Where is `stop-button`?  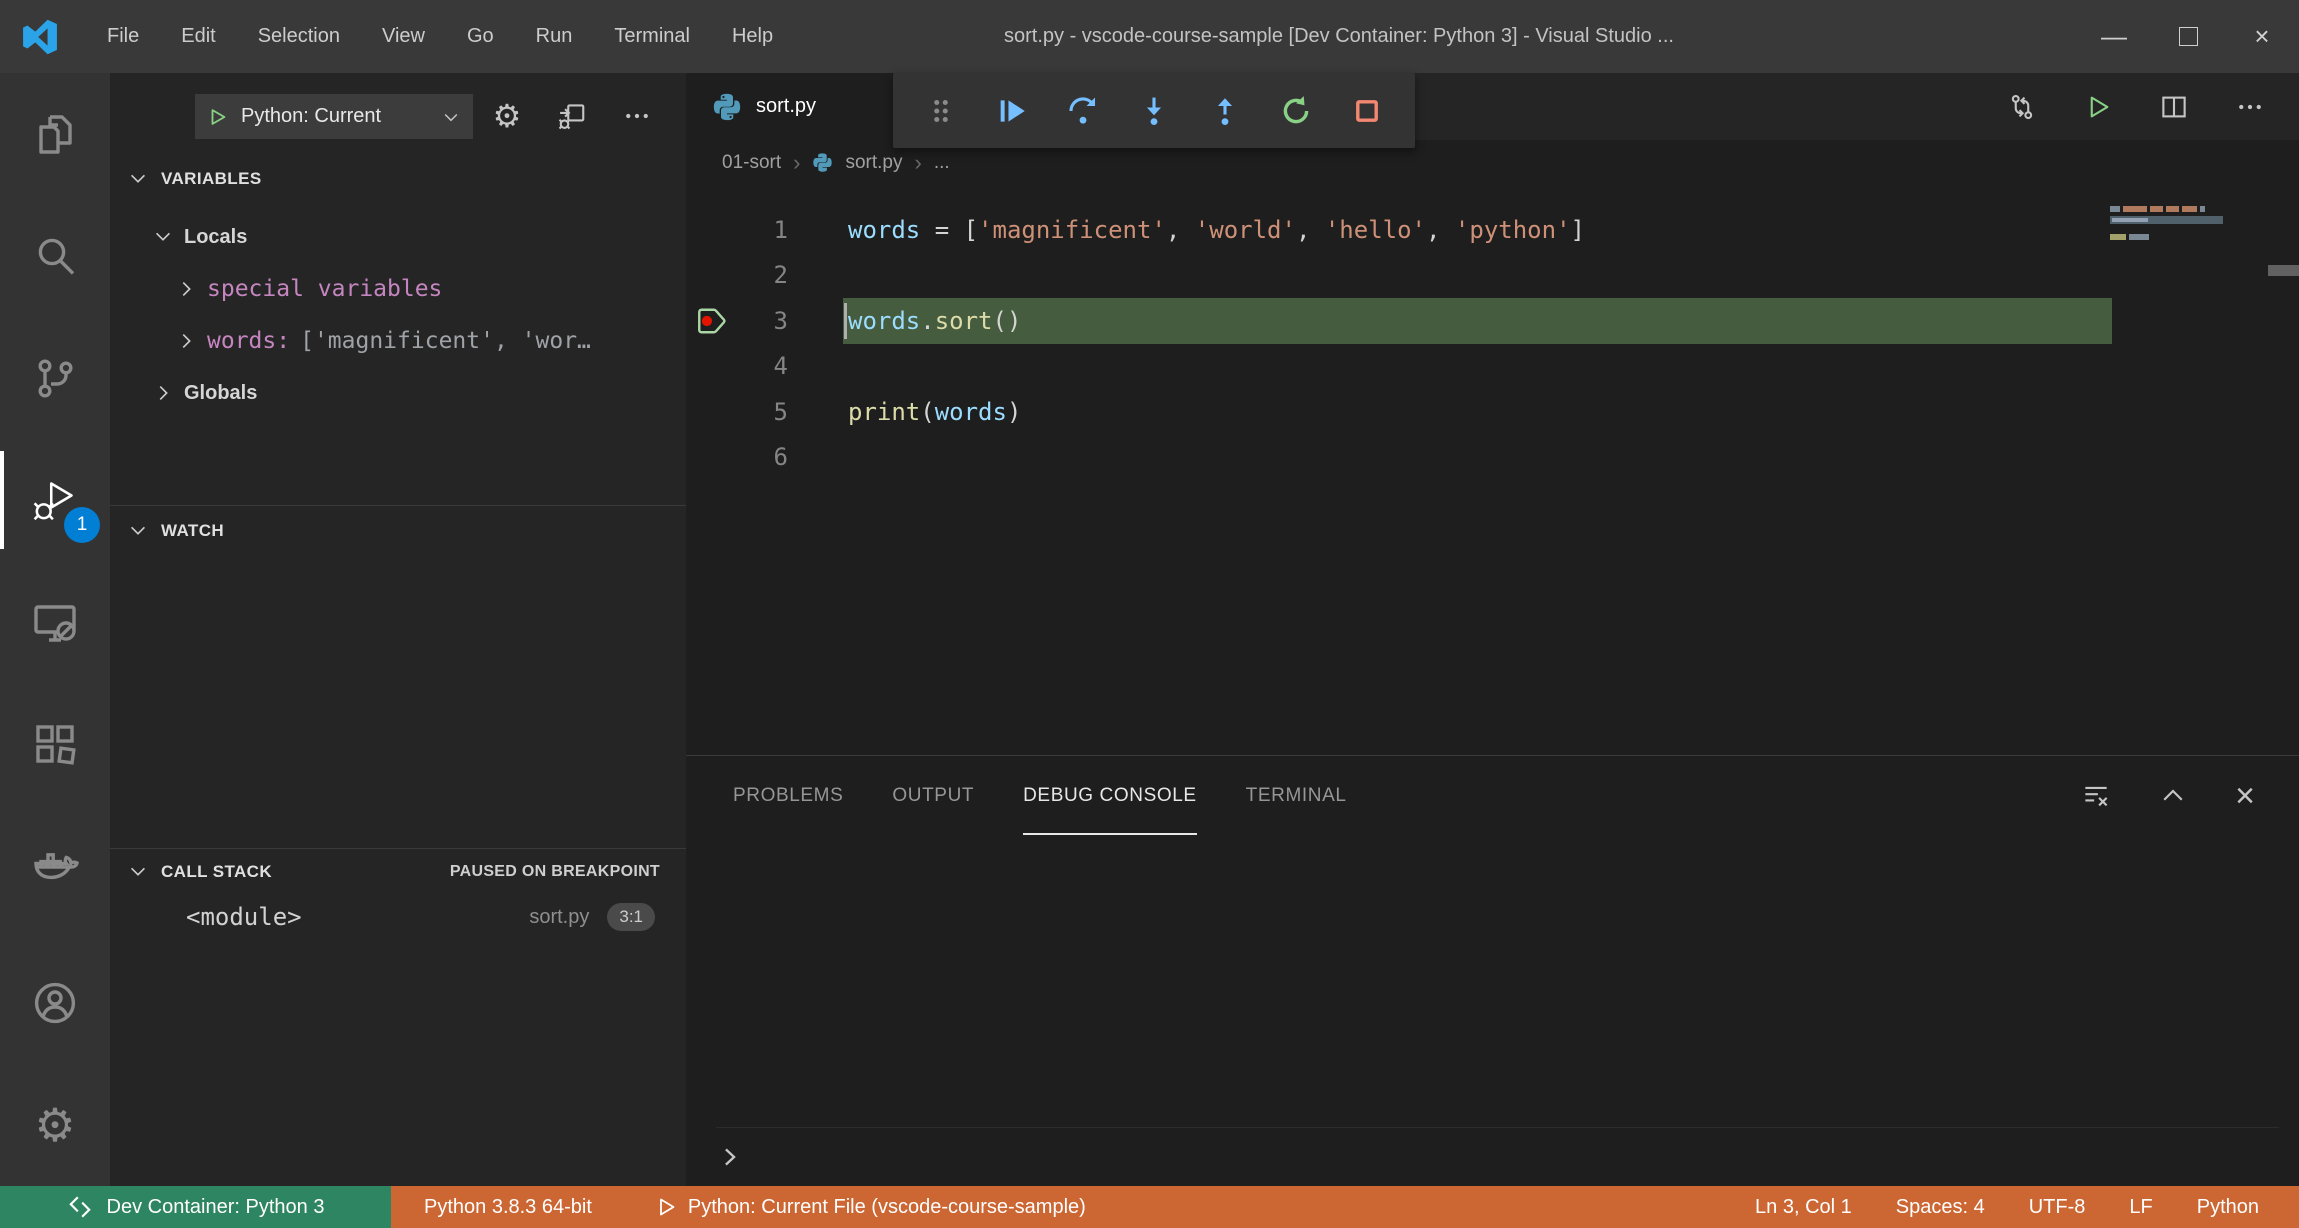 stop-button is located at coordinates (1367, 111).